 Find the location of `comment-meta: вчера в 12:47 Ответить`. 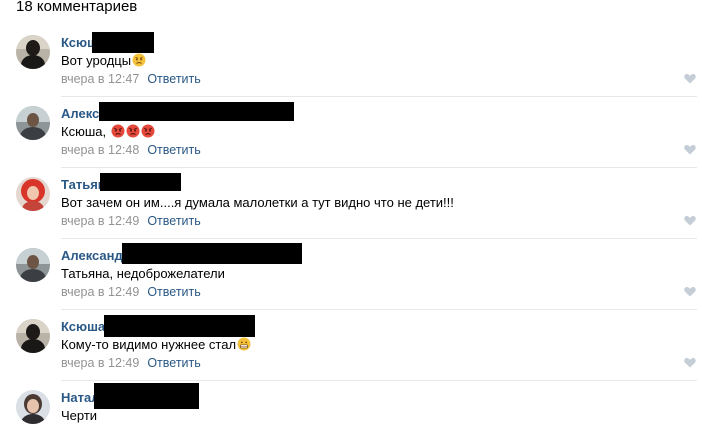

comment-meta: вчера в 12:47 Ответить is located at coordinates (131, 79).